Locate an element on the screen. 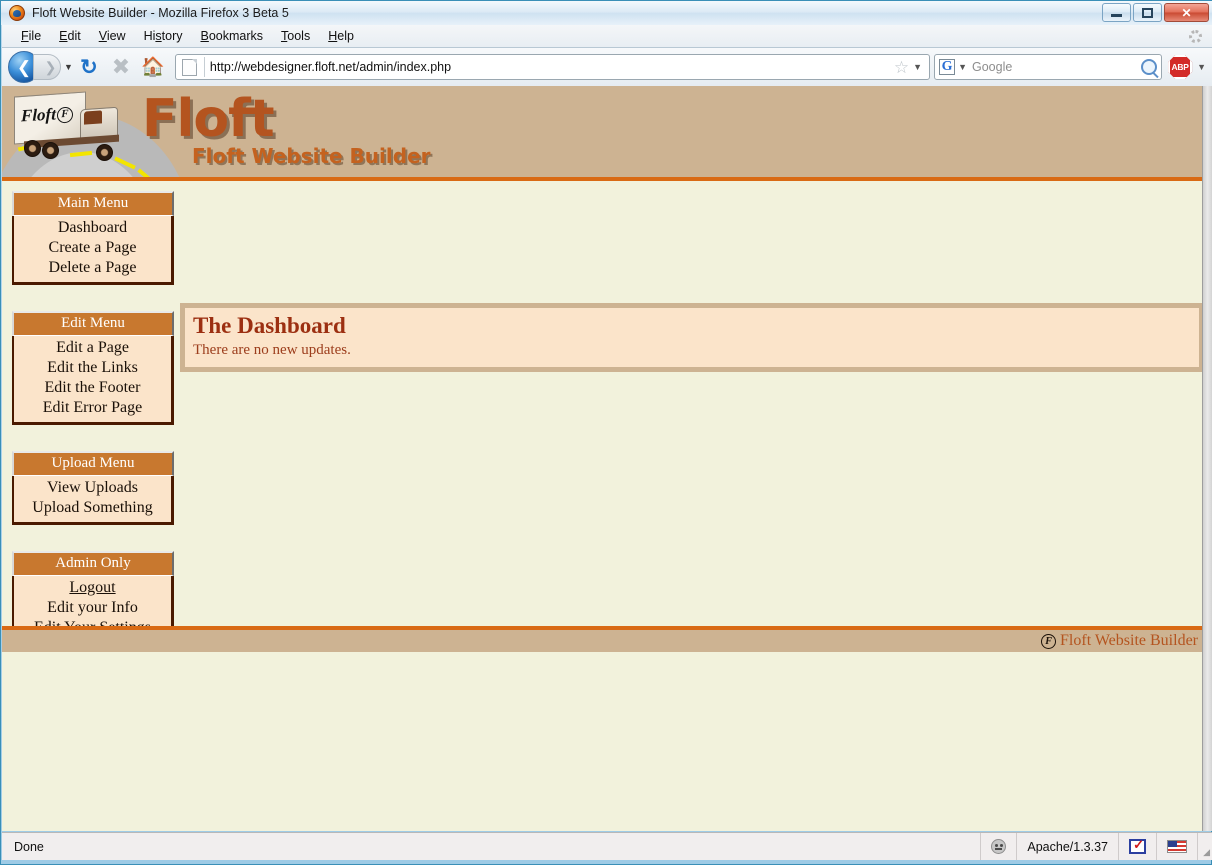 This screenshot has height=865, width=1212. search-input: Google is located at coordinates (1056, 67).